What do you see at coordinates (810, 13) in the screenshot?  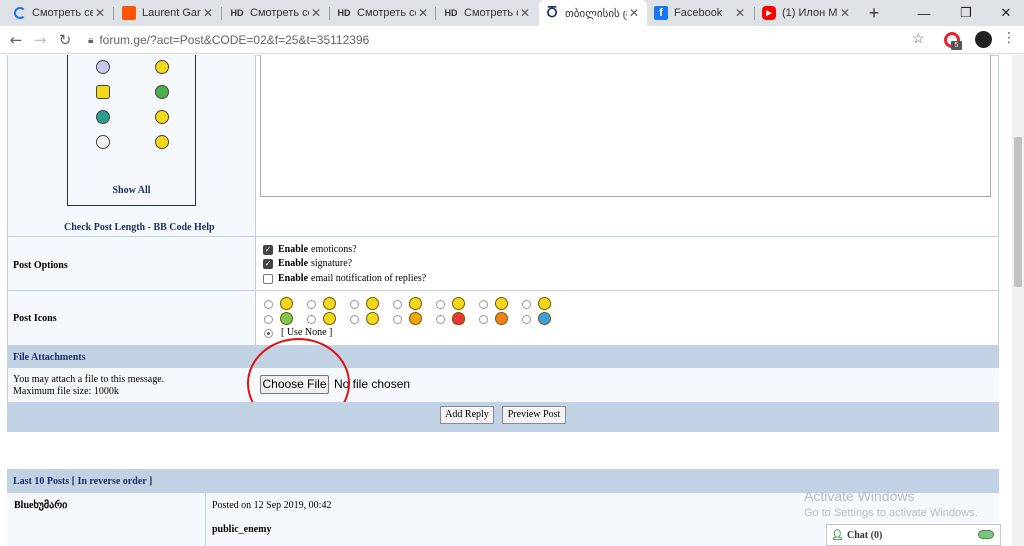 I see `tab-title: (1) Илон Mac` at bounding box center [810, 13].